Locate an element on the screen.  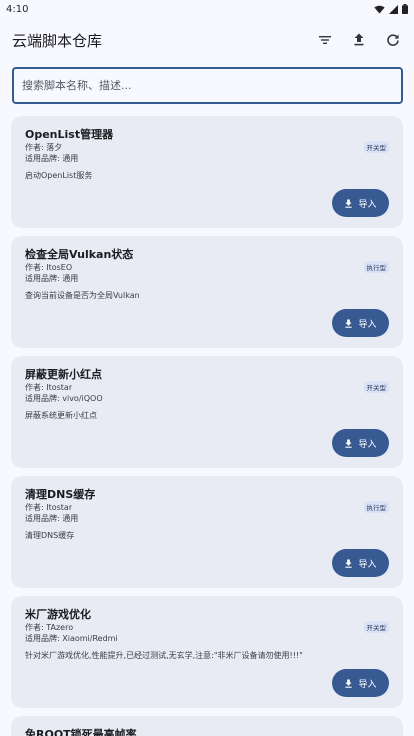
script-title: 米厂游戏优化 is located at coordinates (58, 614).